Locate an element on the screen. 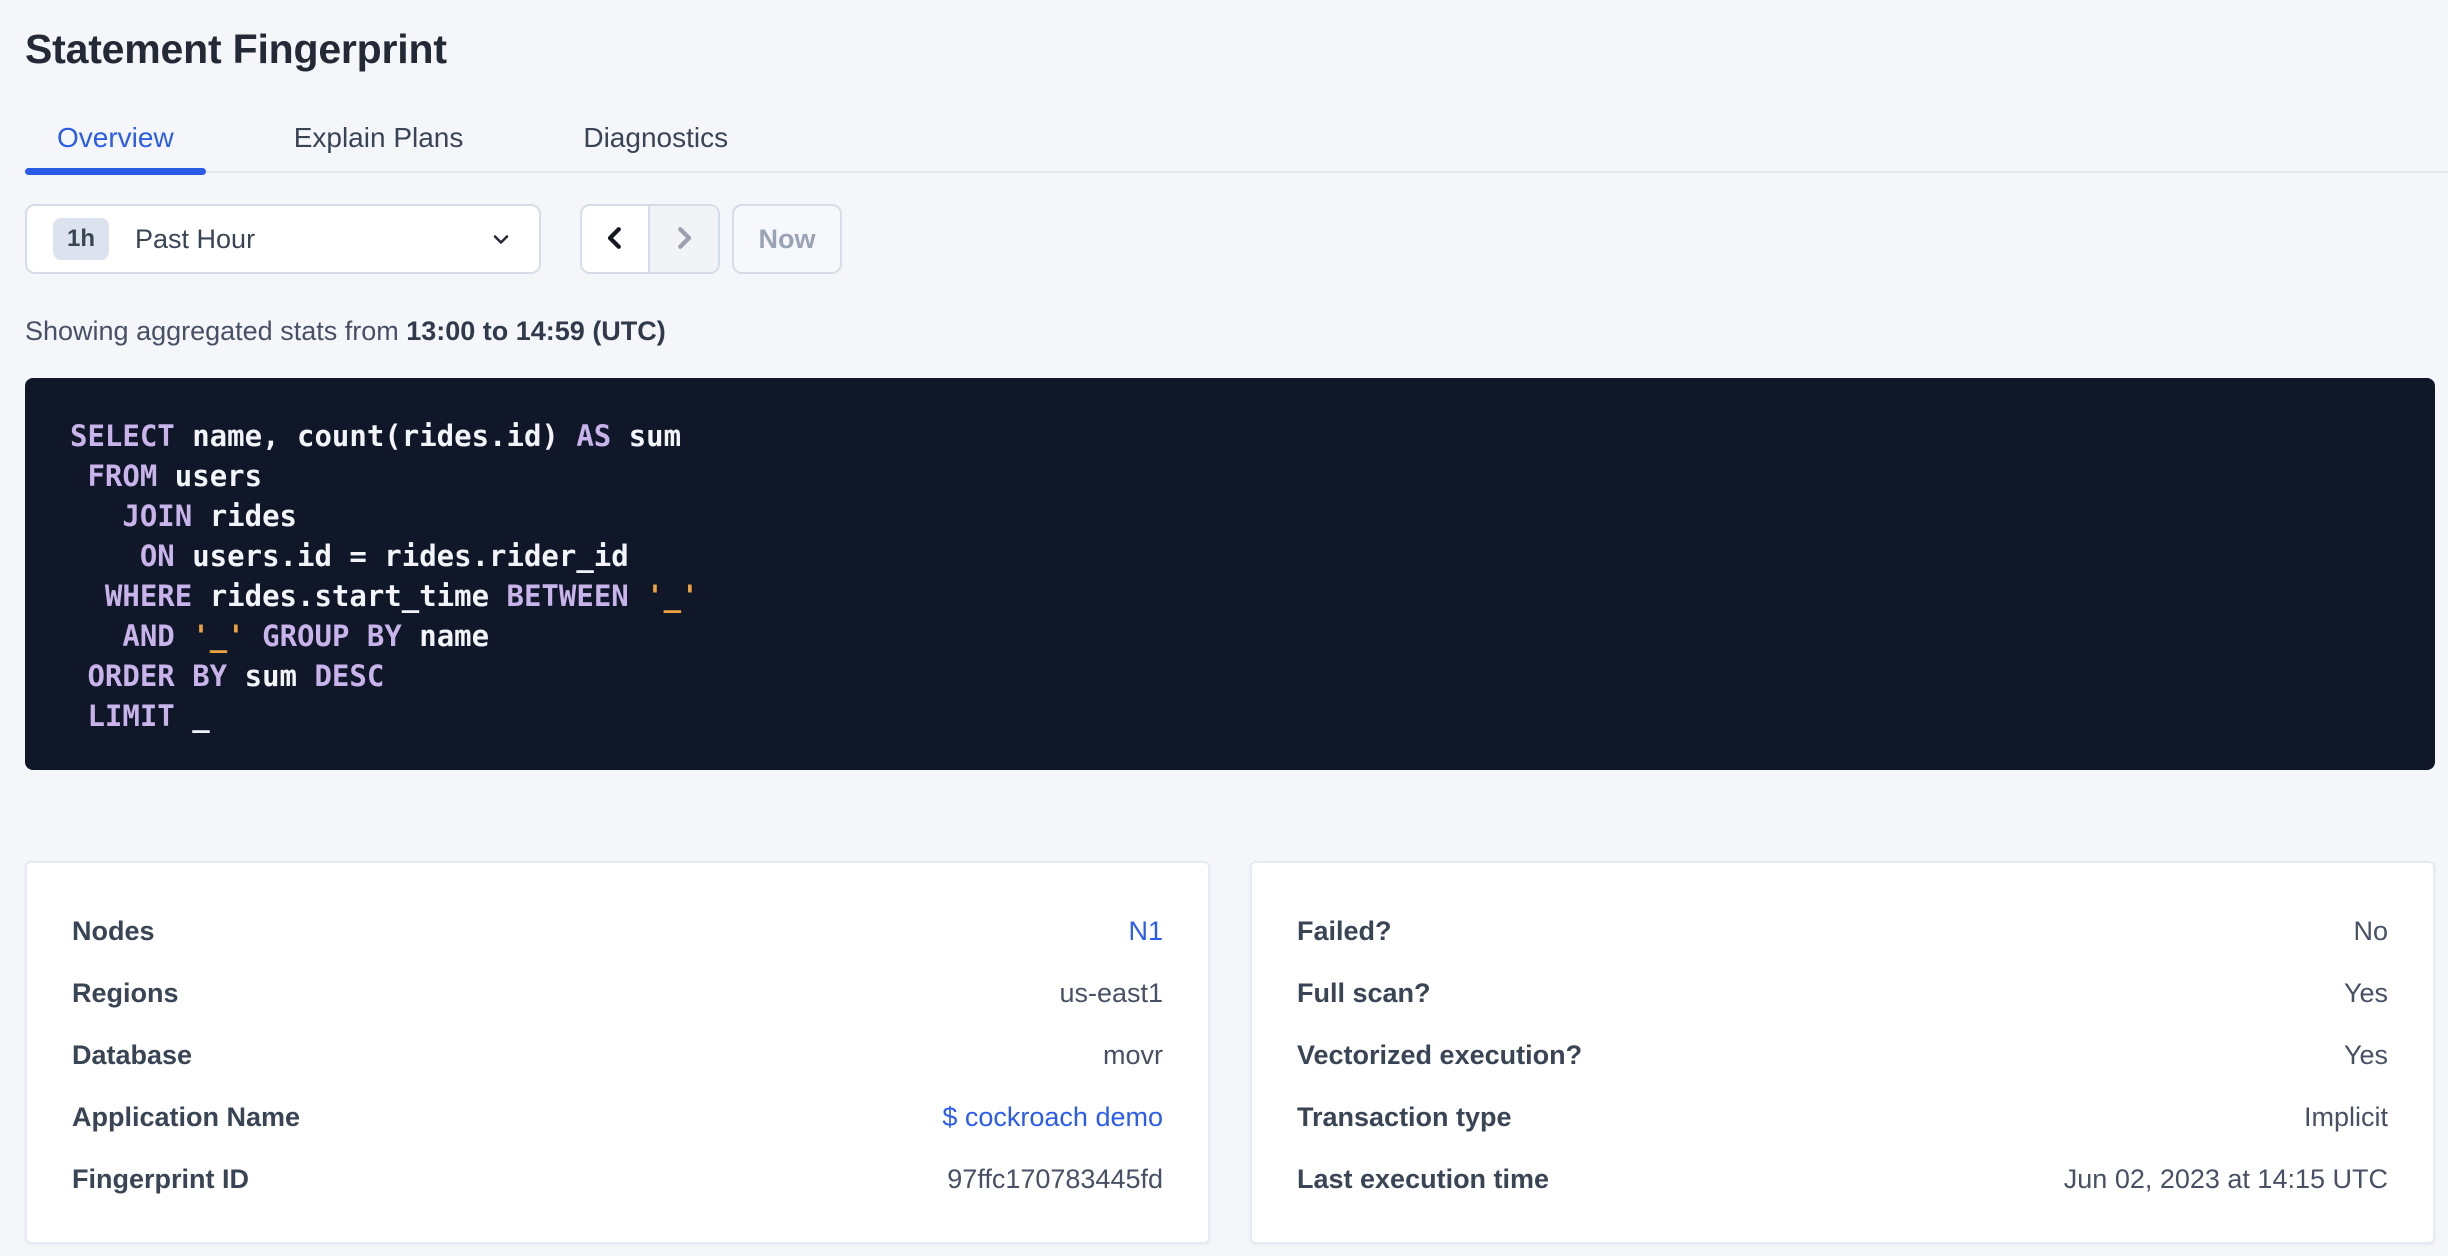  tabs-bar: Overview Explain Plans Diagnostics is located at coordinates (1236, 147).